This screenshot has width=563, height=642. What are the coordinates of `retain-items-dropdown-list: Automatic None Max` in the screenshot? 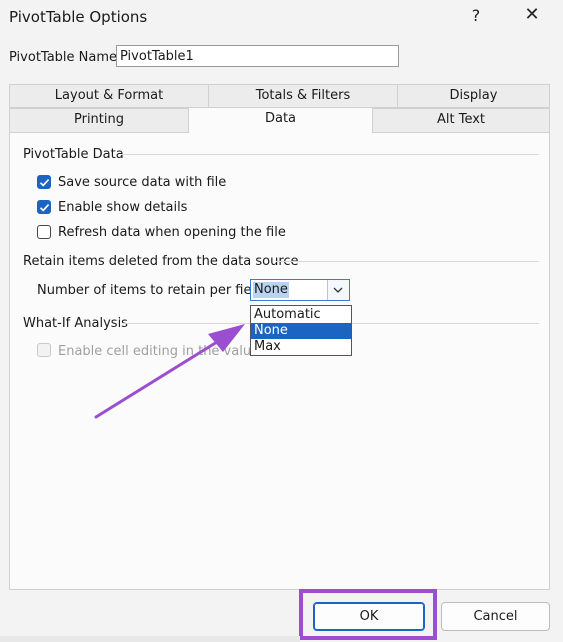 It's located at (301, 330).